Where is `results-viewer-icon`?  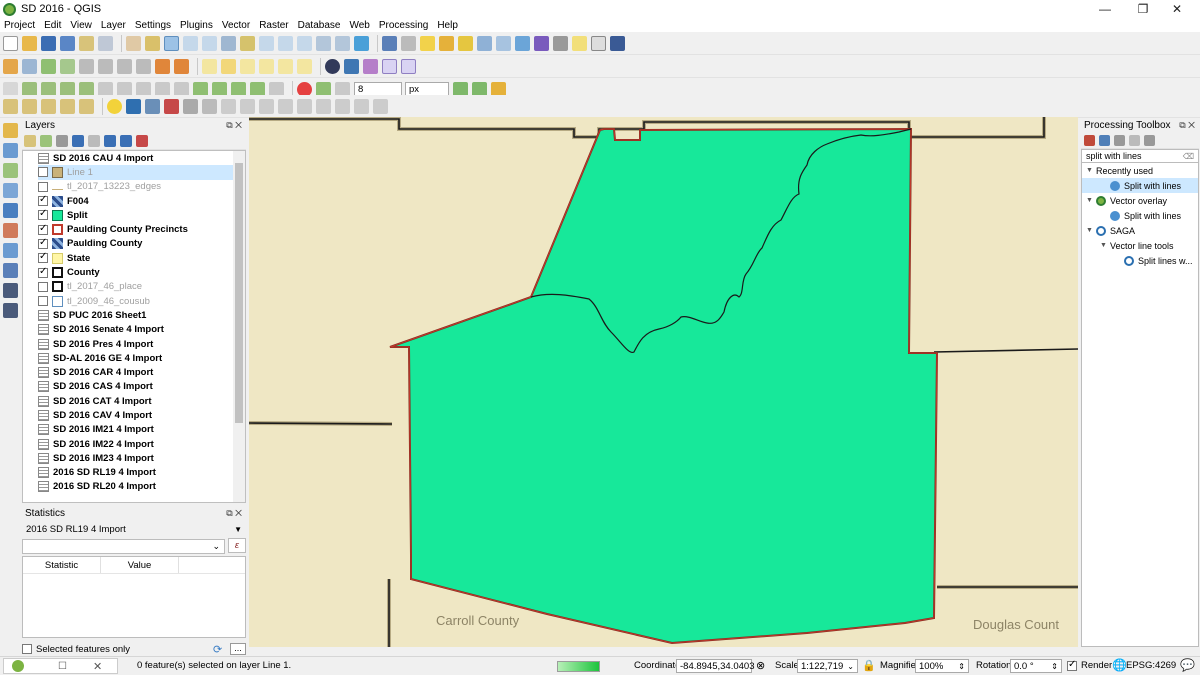 results-viewer-icon is located at coordinates (1134, 140).